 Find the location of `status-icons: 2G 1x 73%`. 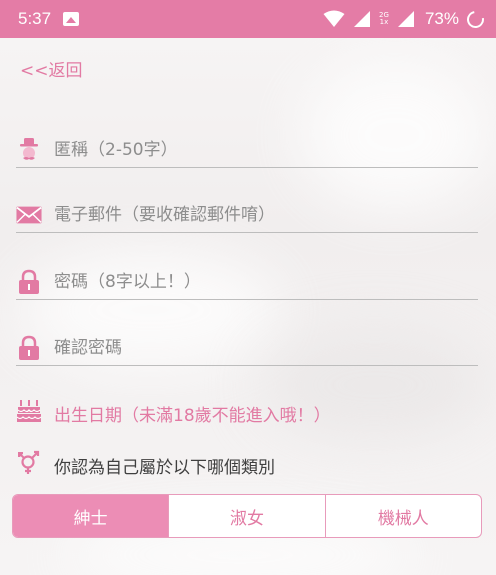

status-icons: 2G 1x 73% is located at coordinates (405, 19).